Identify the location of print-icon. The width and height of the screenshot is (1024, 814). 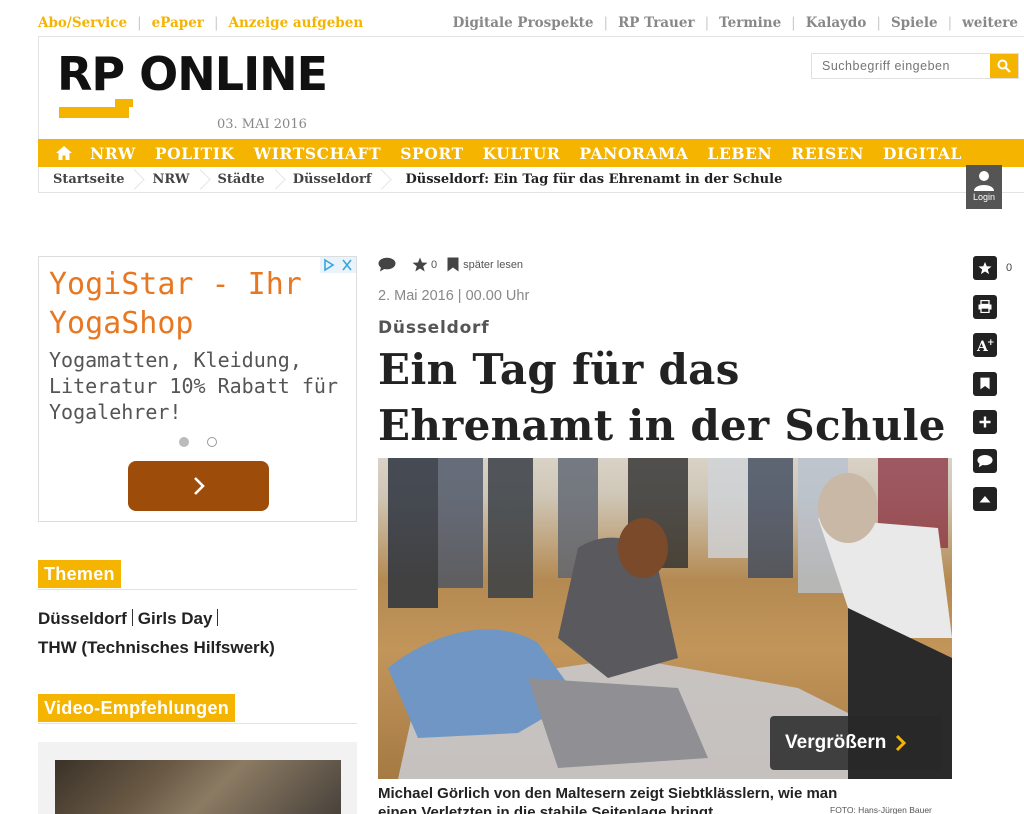
(985, 306).